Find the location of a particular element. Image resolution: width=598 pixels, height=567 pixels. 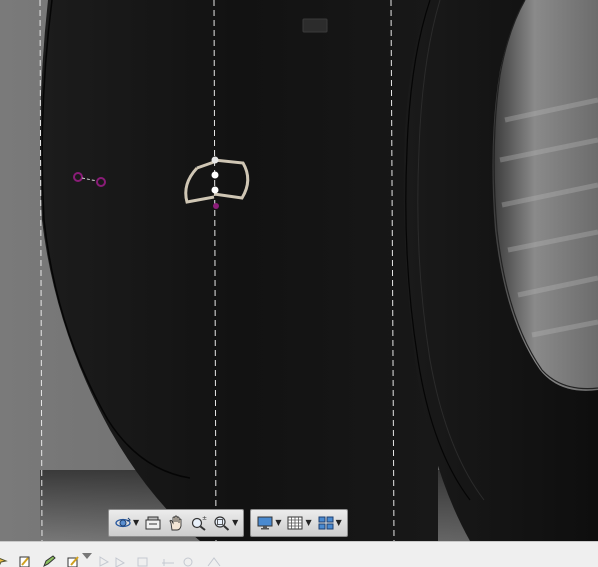

view-marker is located at coordinates (315, 25).